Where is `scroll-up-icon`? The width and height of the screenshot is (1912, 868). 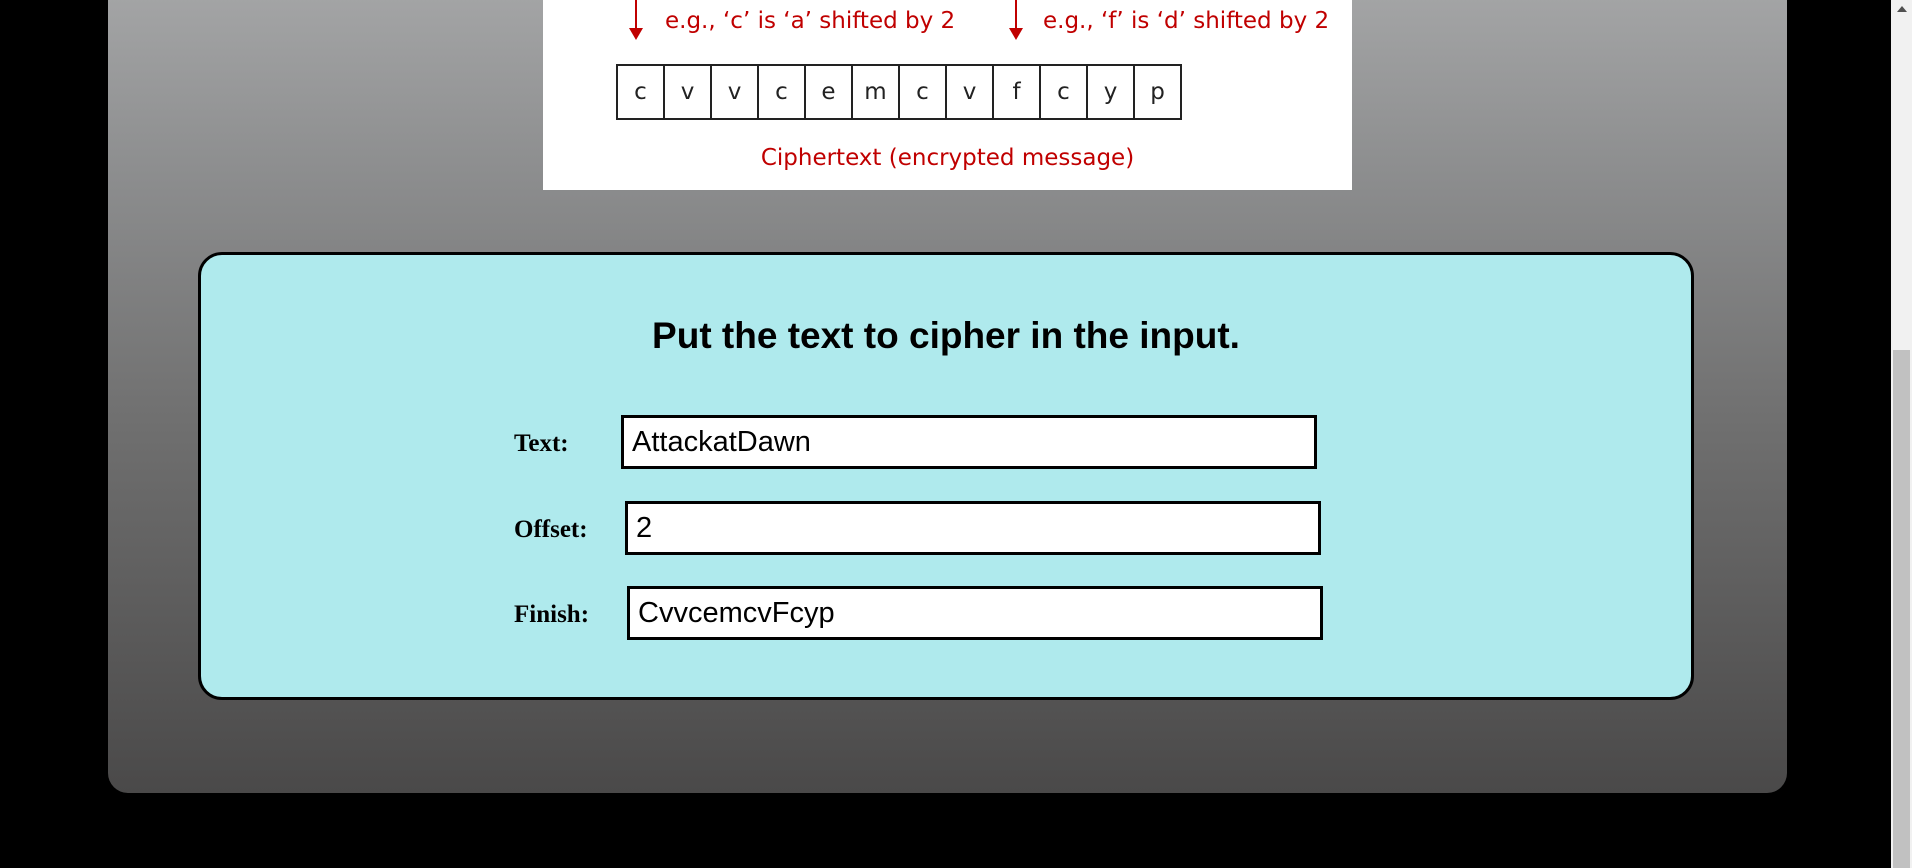 scroll-up-icon is located at coordinates (1901, 8).